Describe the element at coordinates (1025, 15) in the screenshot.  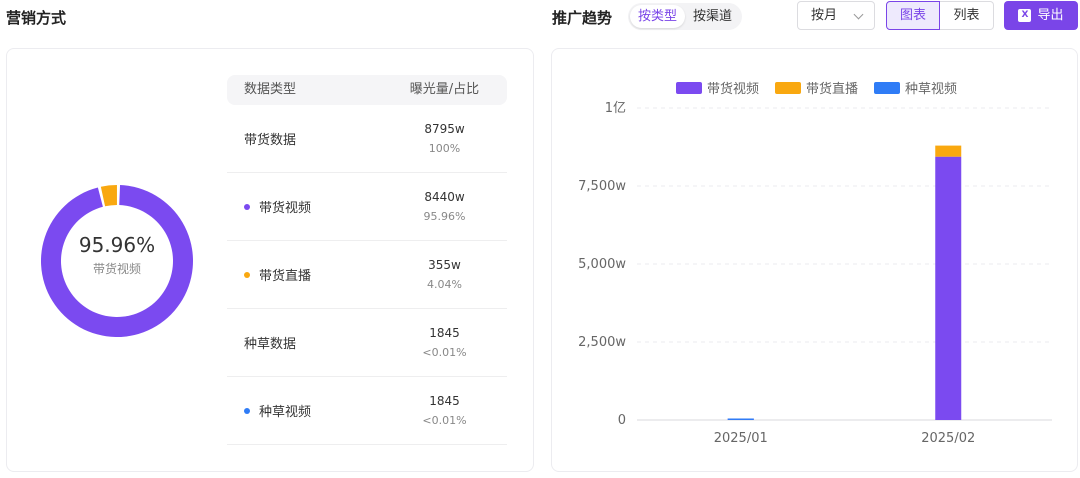
I see `excel-icon: X` at that location.